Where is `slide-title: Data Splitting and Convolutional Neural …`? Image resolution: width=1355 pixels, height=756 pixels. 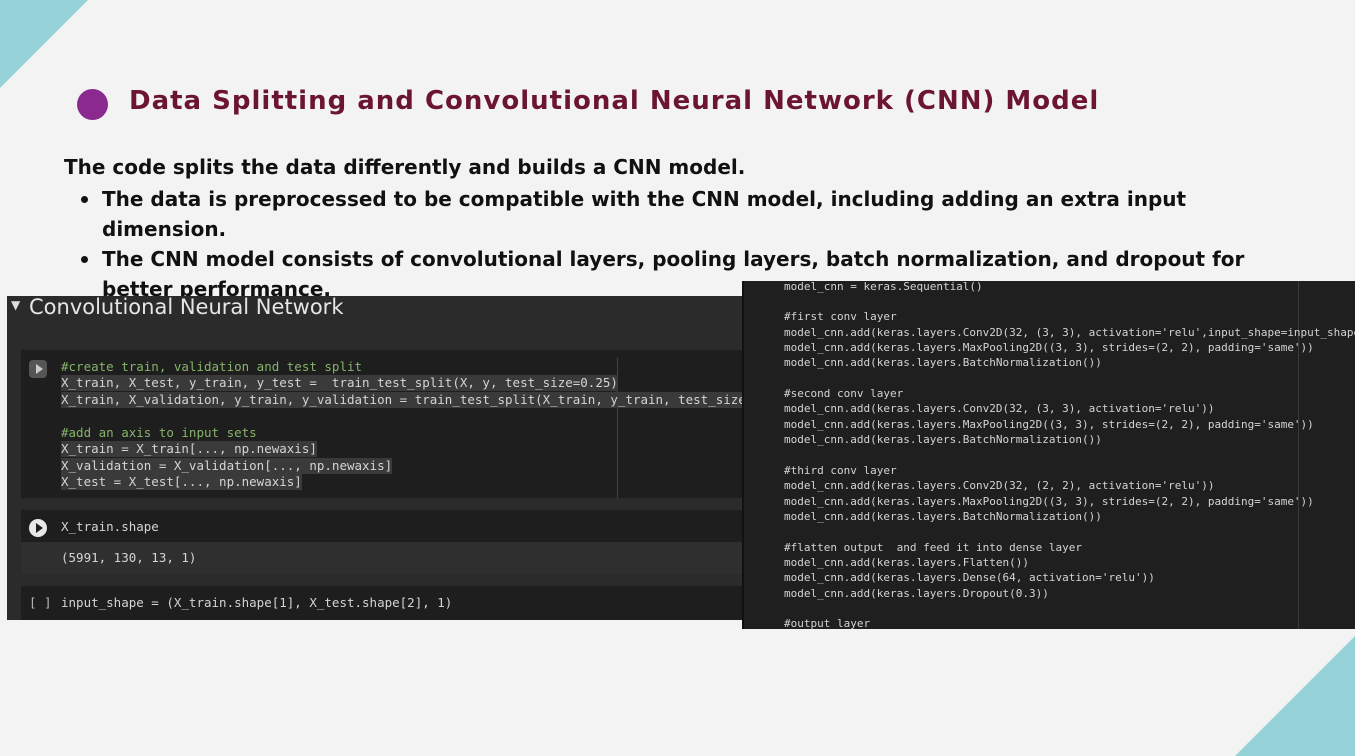
slide-title: Data Splitting and Convolutional Neural … is located at coordinates (614, 101).